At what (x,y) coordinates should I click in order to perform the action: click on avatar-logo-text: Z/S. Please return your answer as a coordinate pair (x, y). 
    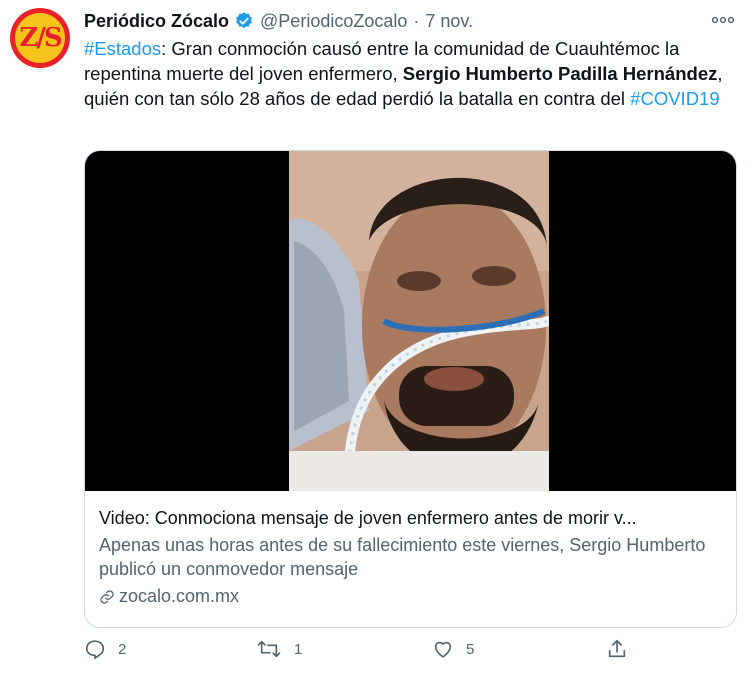
    Looking at the image, I should click on (40, 38).